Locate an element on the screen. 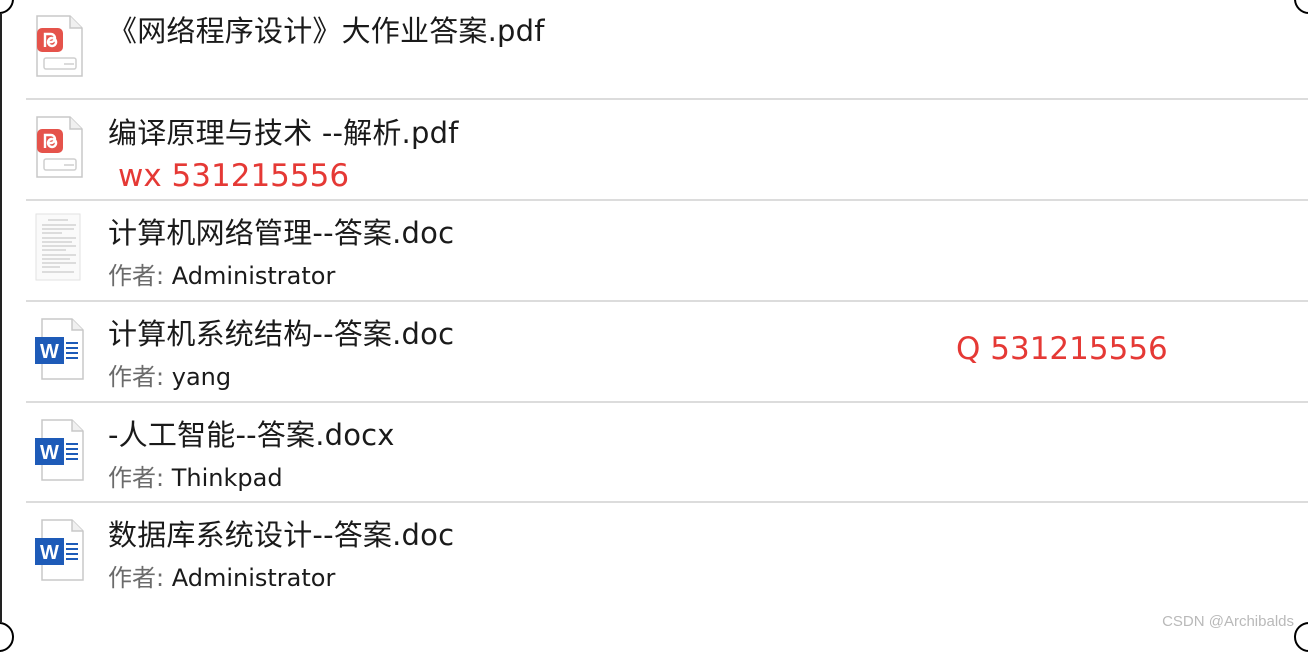  file-title: 数据库系统设计--答案.doc is located at coordinates (281, 535).